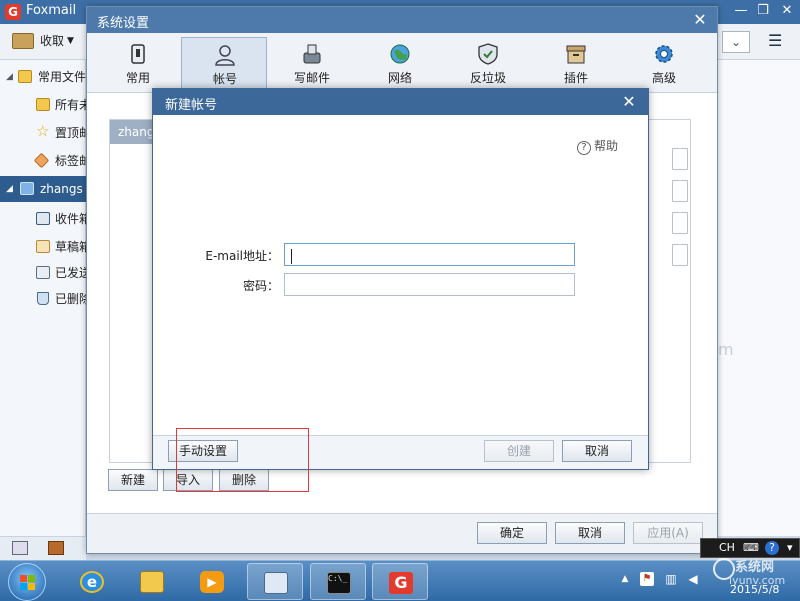 Image resolution: width=800 pixels, height=601 pixels. I want to click on receive-button: 收取 ▼, so click(43, 42).